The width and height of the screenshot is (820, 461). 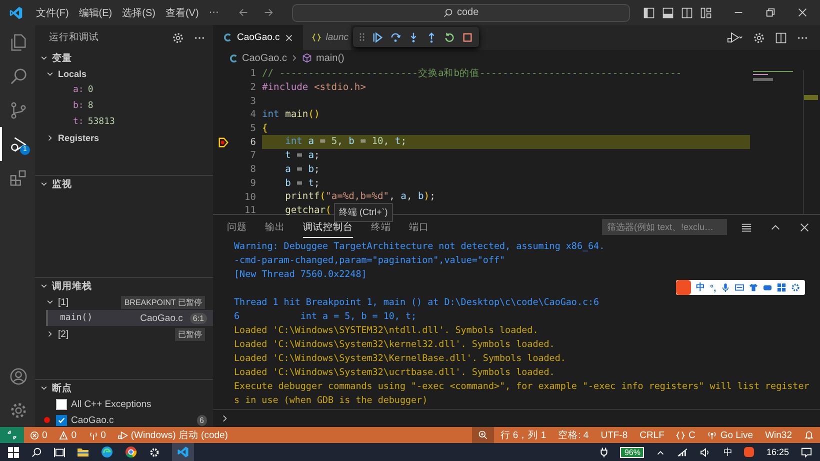 I want to click on ime-logo-icon, so click(x=749, y=452).